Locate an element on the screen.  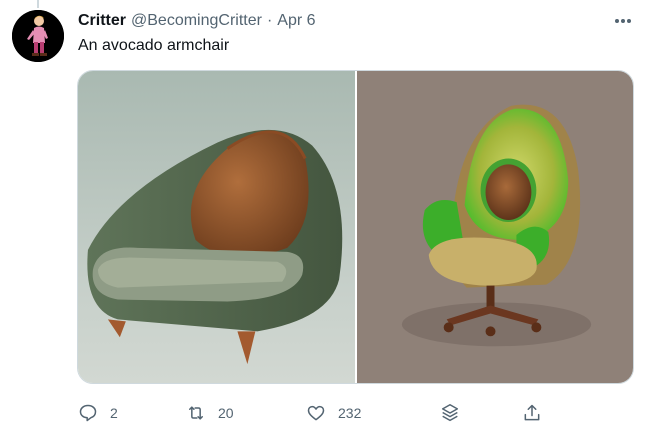
more-dots-icon is located at coordinates (623, 21).